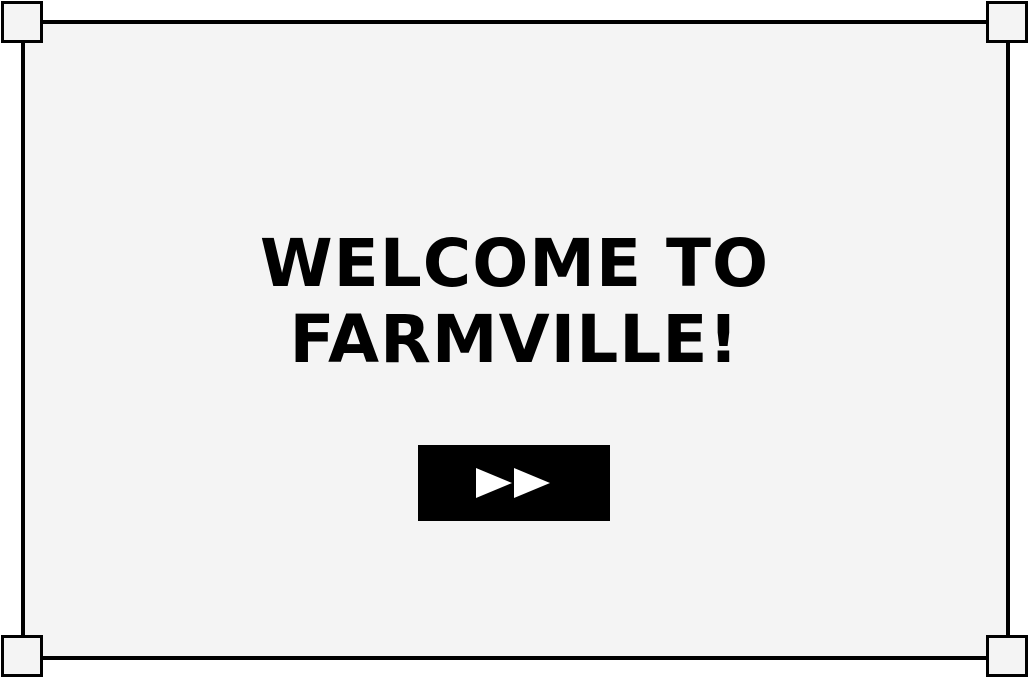  What do you see at coordinates (514, 263) in the screenshot?
I see `welcome-title-line-1: WELCOME TO` at bounding box center [514, 263].